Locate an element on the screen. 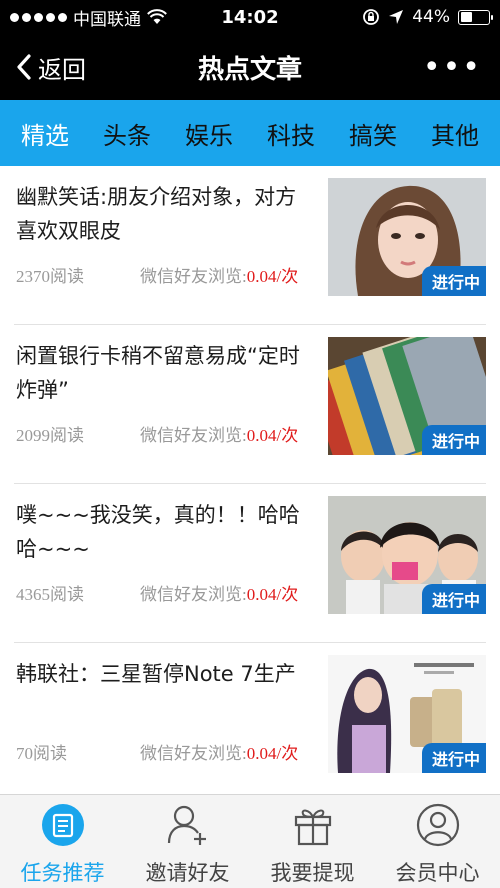  back-button: 返回 is located at coordinates (43, 67).